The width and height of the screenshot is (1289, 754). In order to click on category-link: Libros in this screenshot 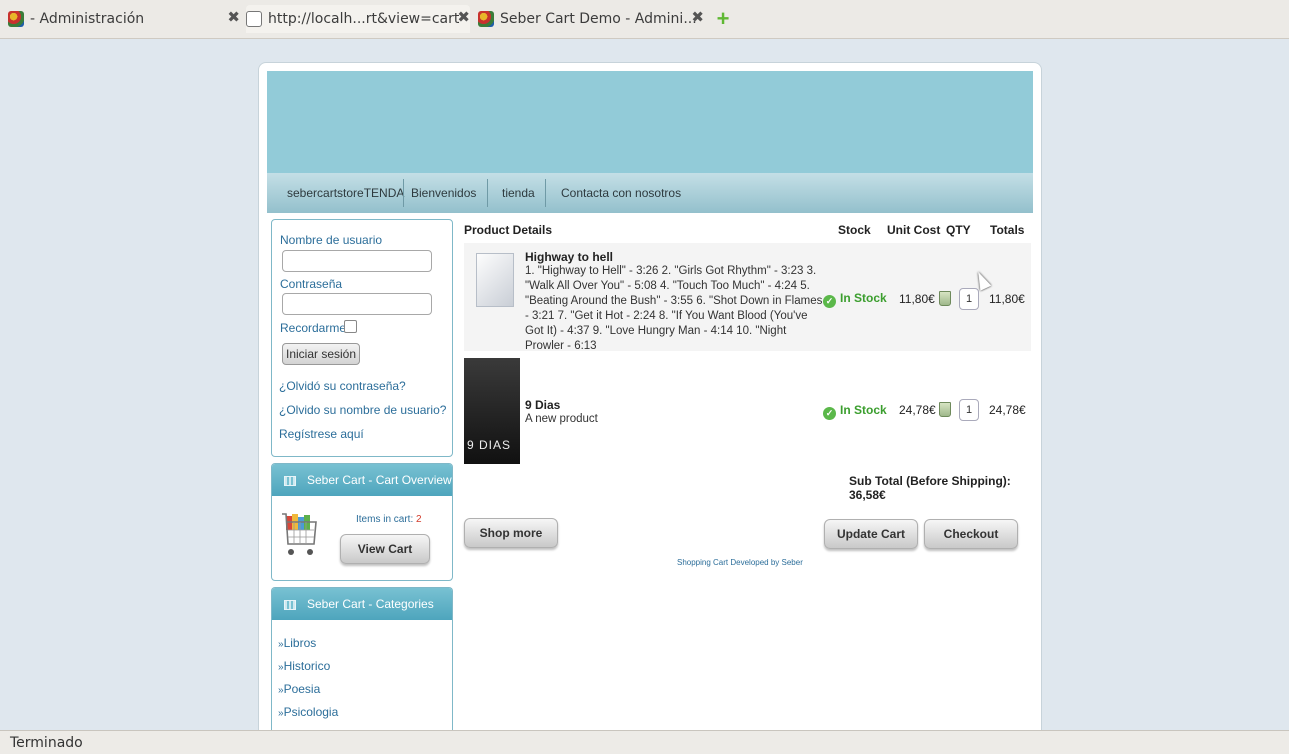, I will do `click(297, 643)`.